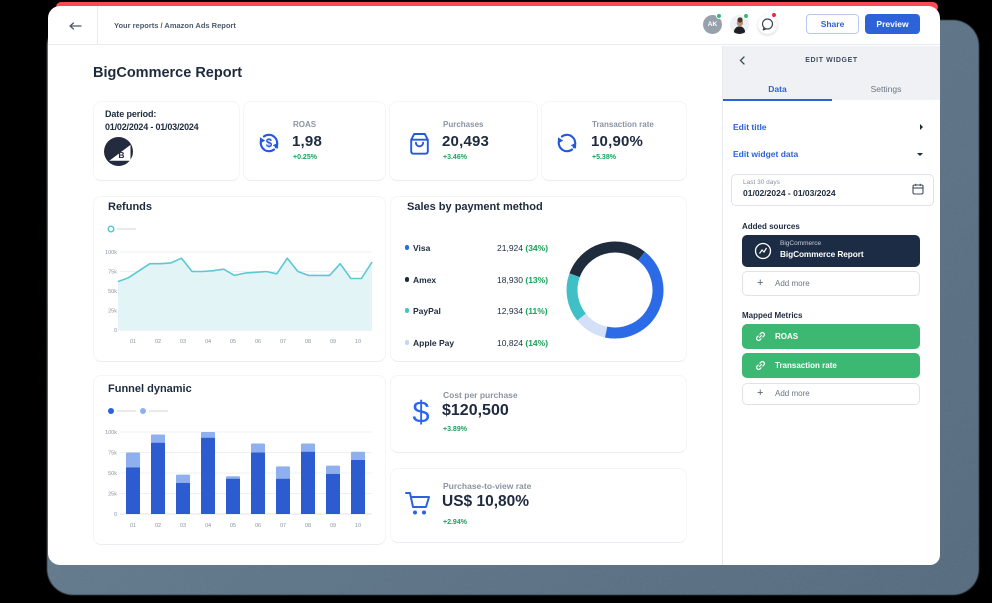 Image resolution: width=992 pixels, height=603 pixels. Describe the element at coordinates (121, 155) in the screenshot. I see `svg-text: B` at that location.